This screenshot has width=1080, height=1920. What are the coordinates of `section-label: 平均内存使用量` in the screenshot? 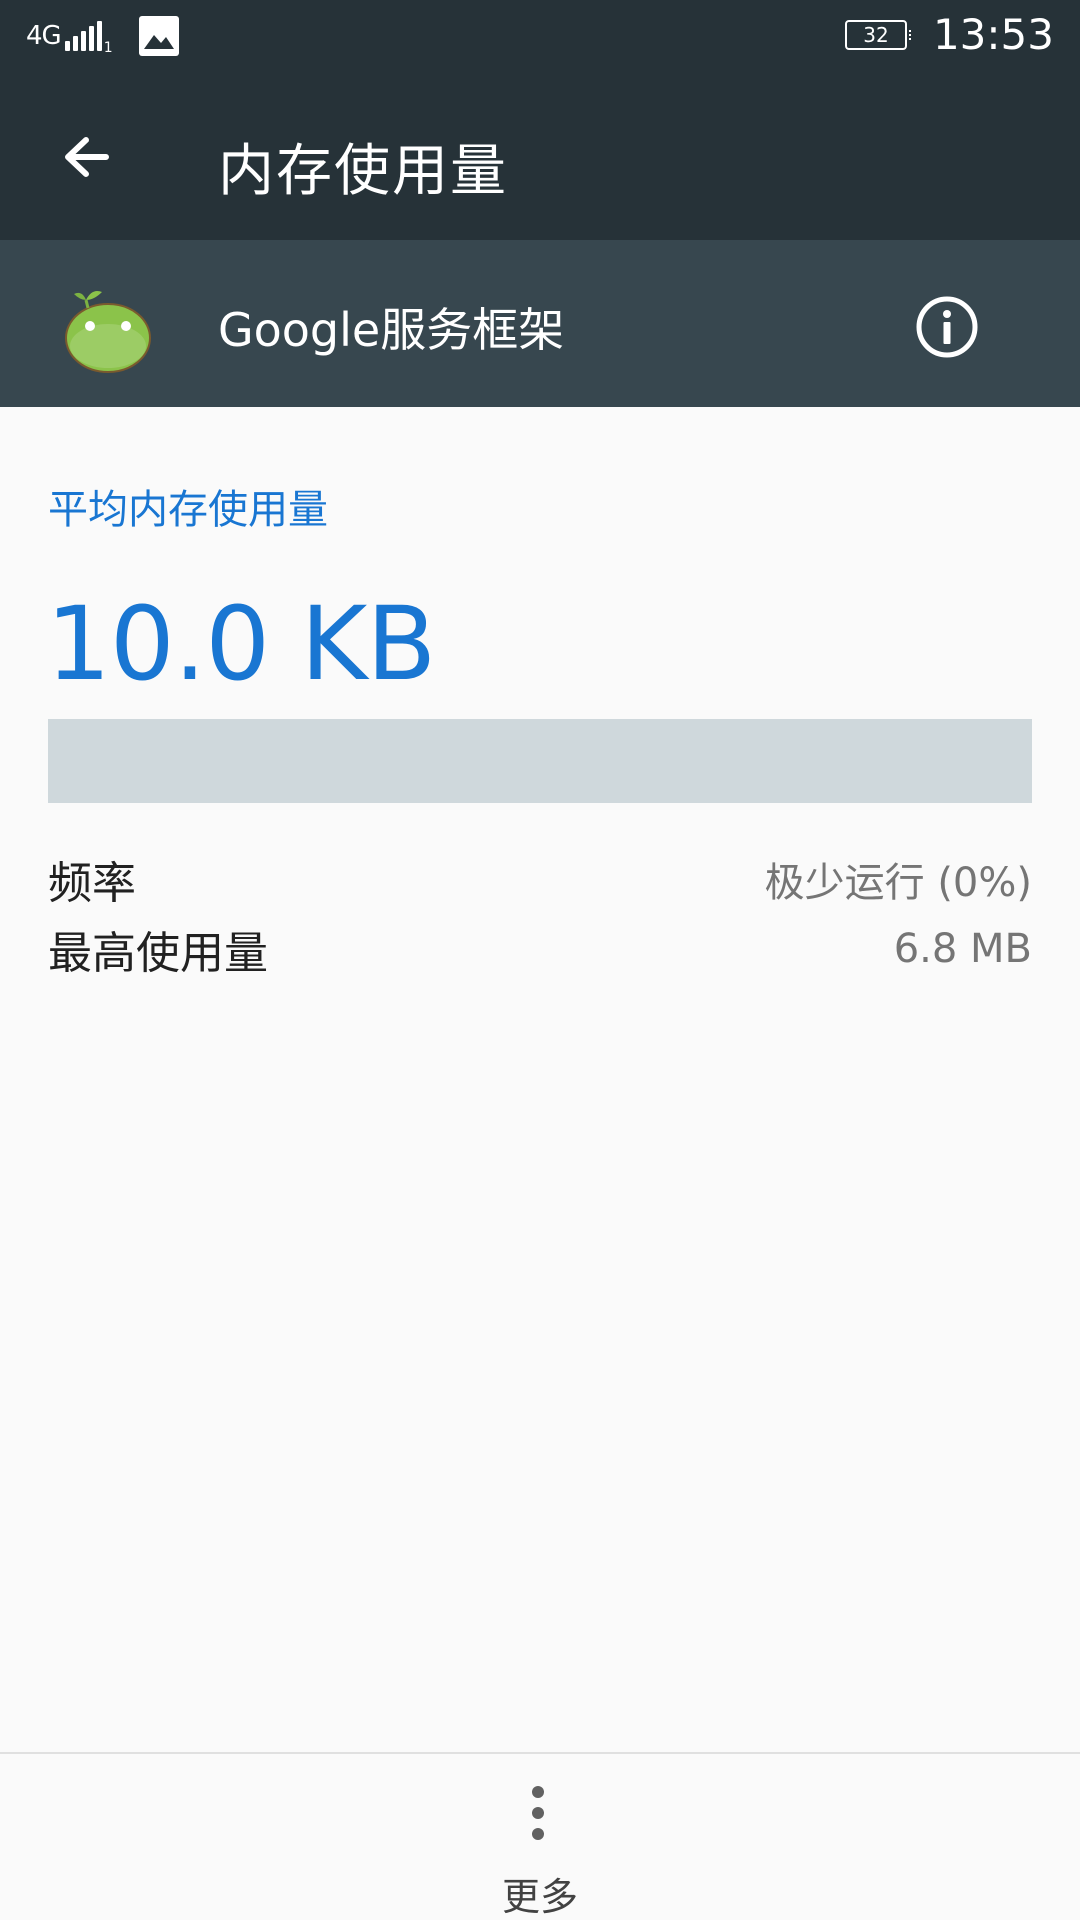 It's located at (188, 510).